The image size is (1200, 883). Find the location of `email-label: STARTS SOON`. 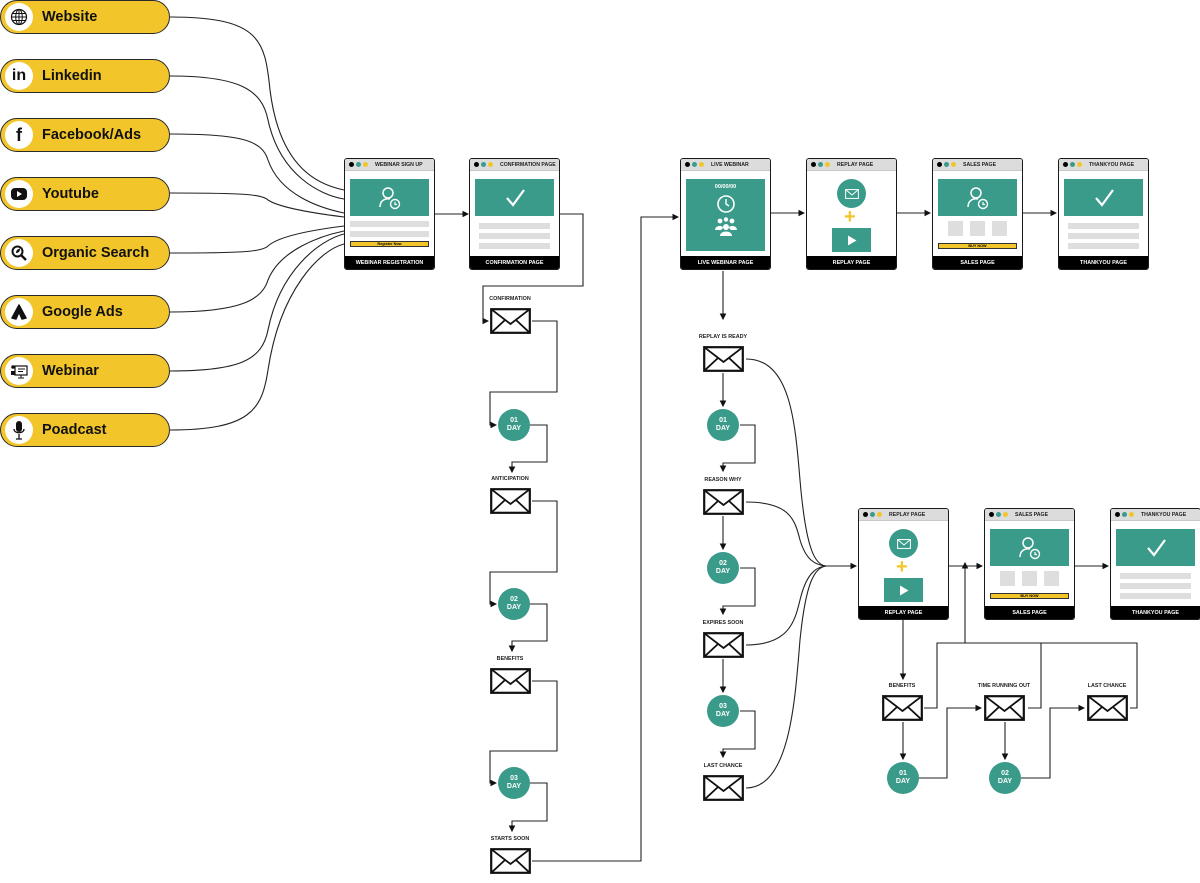

email-label: STARTS SOON is located at coordinates (510, 839).